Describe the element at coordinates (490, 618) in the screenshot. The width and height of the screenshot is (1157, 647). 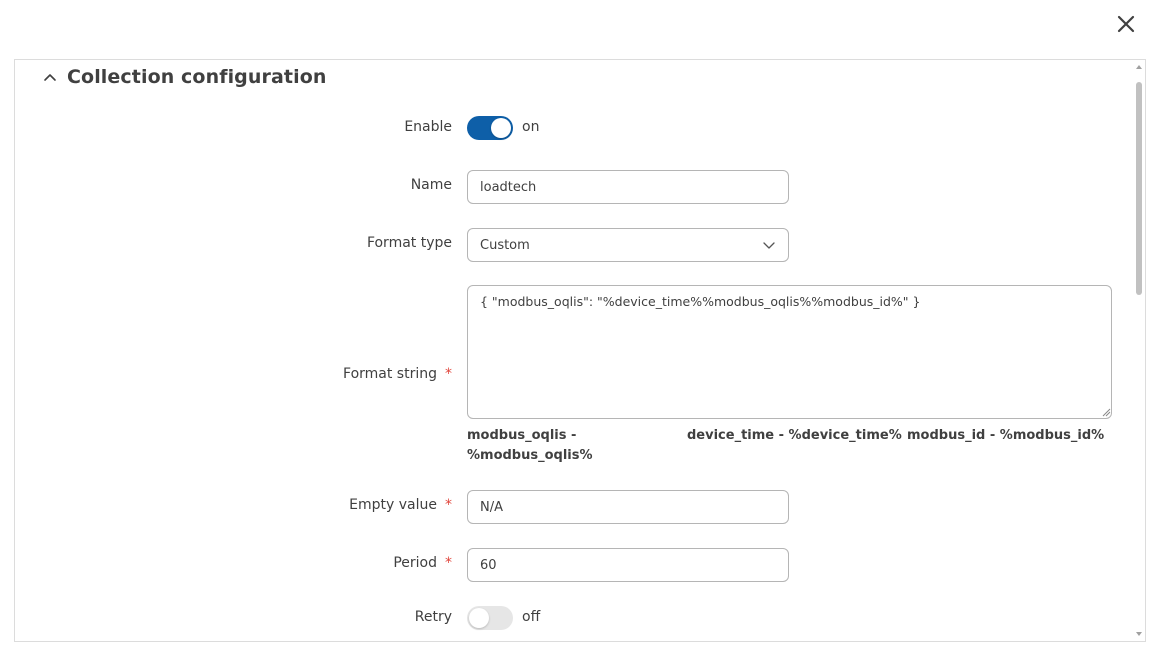
I see `retry-toggle` at that location.